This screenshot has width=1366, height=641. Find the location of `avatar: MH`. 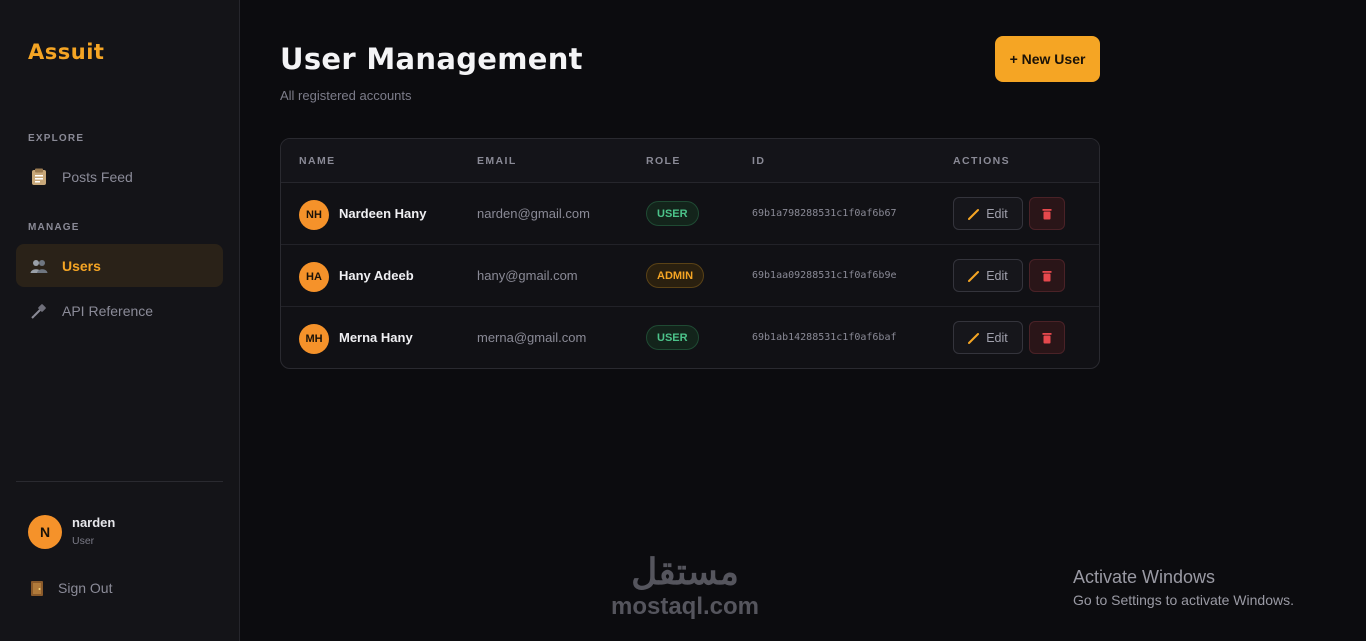

avatar: MH is located at coordinates (314, 339).